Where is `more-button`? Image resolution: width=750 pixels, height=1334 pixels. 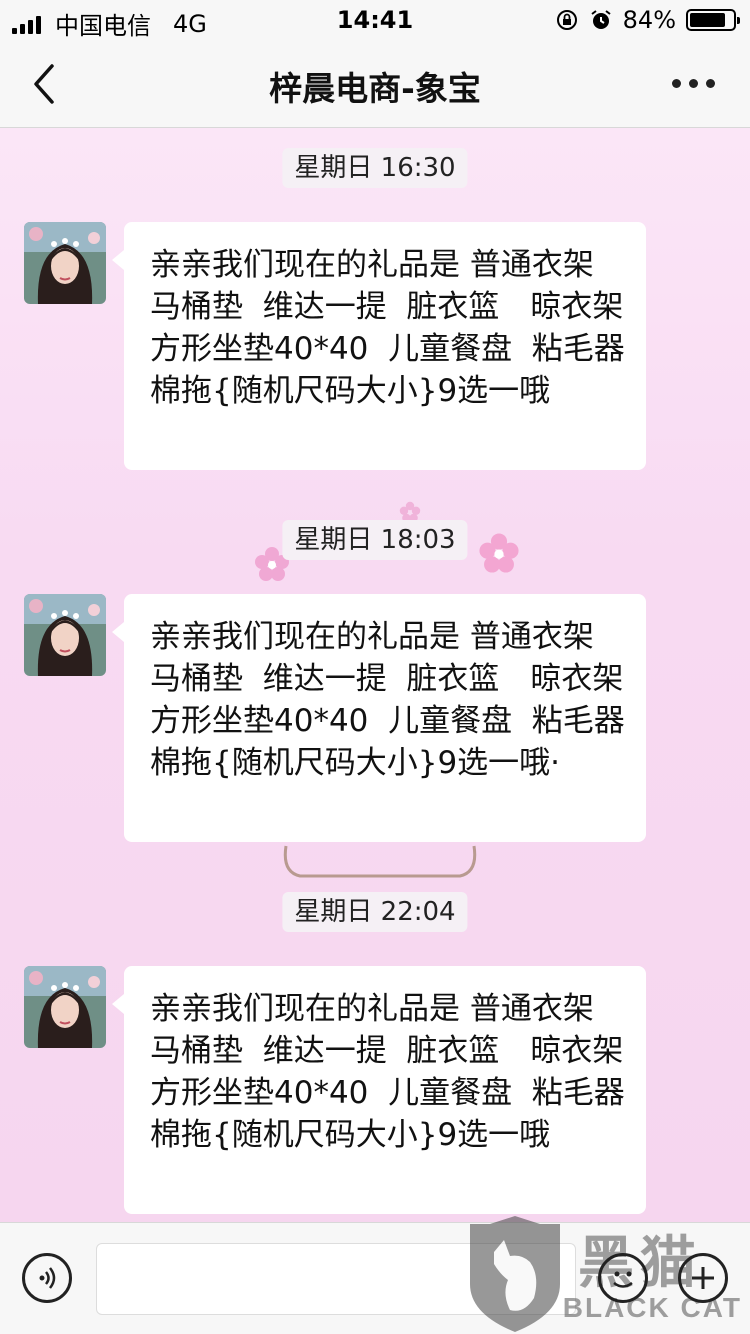 more-button is located at coordinates (697, 83).